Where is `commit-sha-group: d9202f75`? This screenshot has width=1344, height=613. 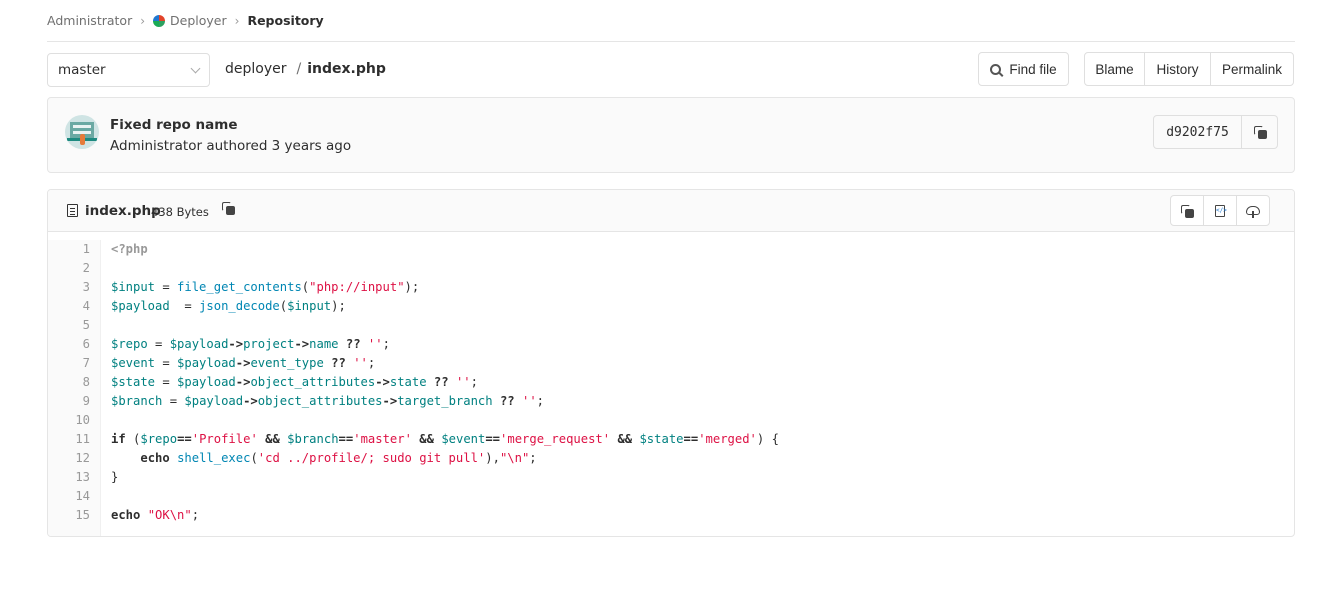
commit-sha-group: d9202f75 is located at coordinates (1215, 132).